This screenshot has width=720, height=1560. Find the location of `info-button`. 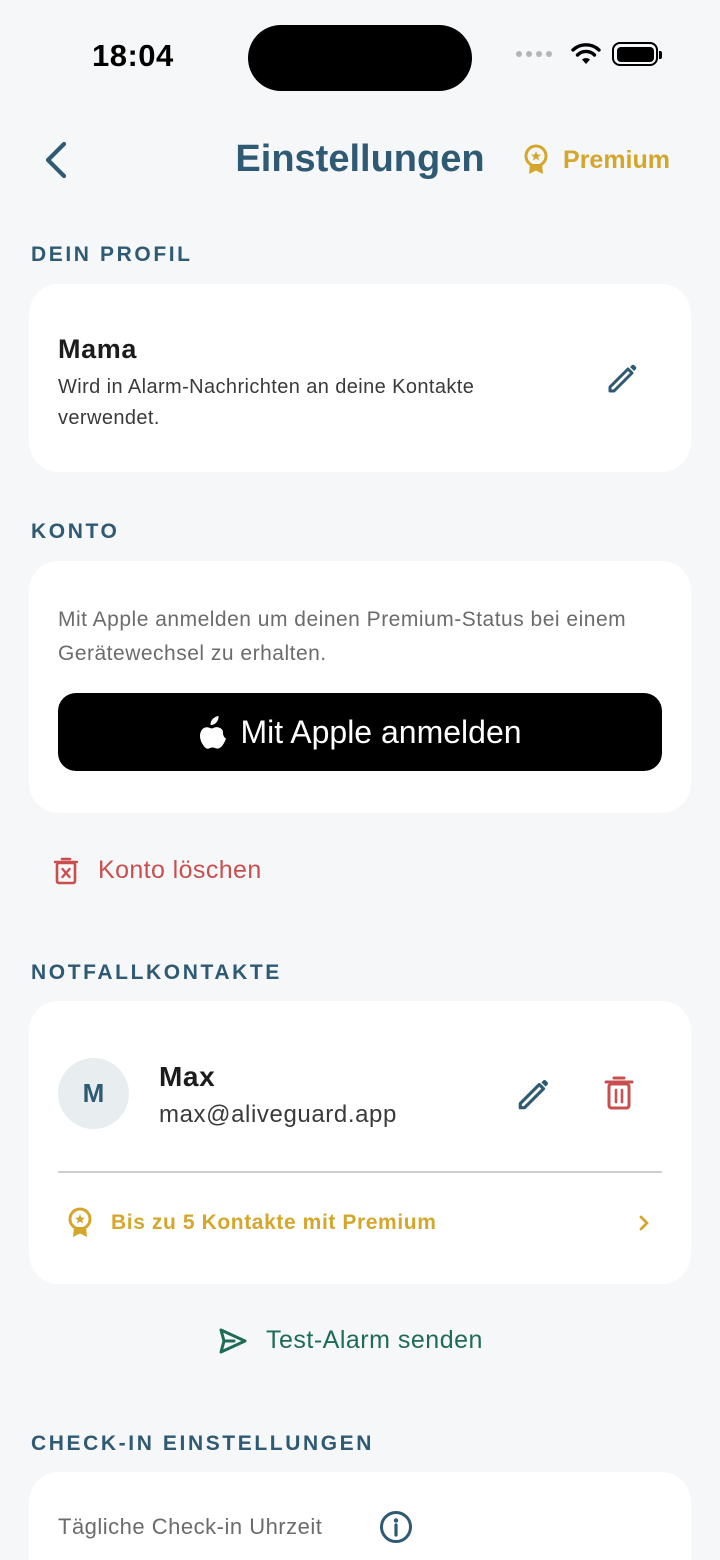

info-button is located at coordinates (396, 1529).